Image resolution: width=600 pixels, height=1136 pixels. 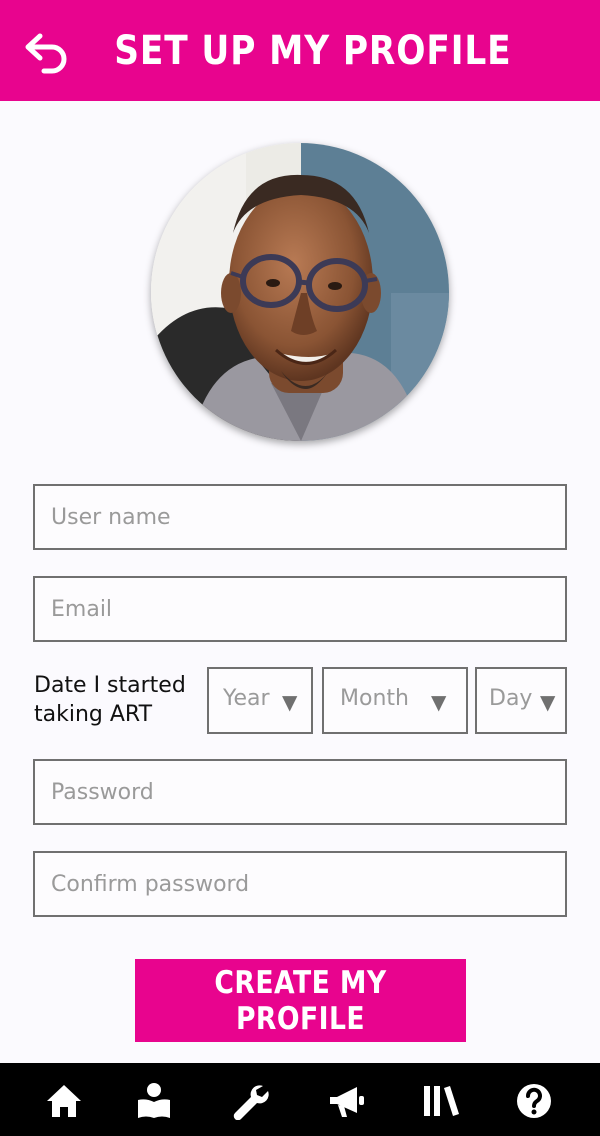 I want to click on header-bar: SET UP MY PROFILE, so click(x=300, y=50).